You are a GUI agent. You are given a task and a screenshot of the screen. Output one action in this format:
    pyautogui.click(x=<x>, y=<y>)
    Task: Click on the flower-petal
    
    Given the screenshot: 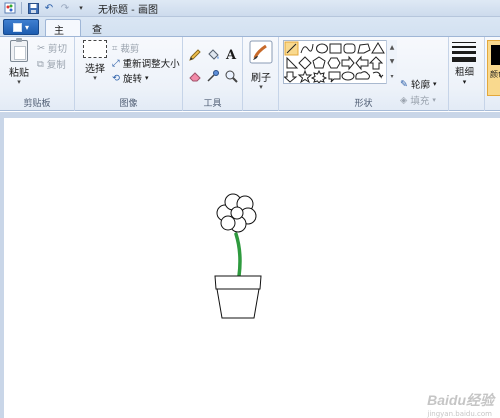 What is the action you would take?
    pyautogui.click(x=228, y=223)
    